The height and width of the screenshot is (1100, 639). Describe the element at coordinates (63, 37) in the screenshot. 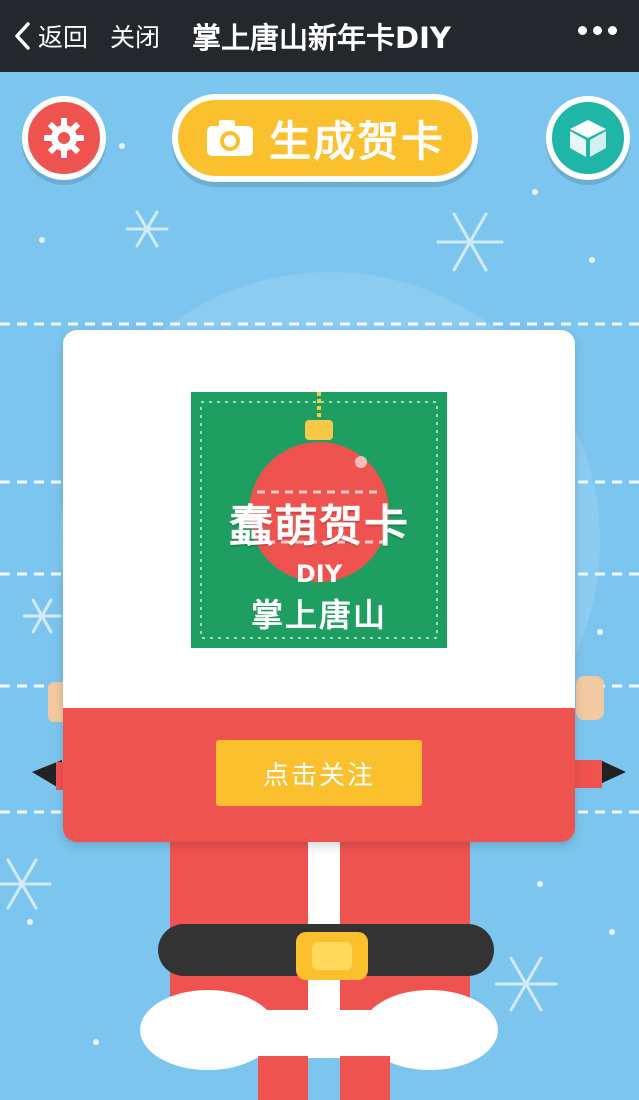

I see `back-label: 返回` at that location.